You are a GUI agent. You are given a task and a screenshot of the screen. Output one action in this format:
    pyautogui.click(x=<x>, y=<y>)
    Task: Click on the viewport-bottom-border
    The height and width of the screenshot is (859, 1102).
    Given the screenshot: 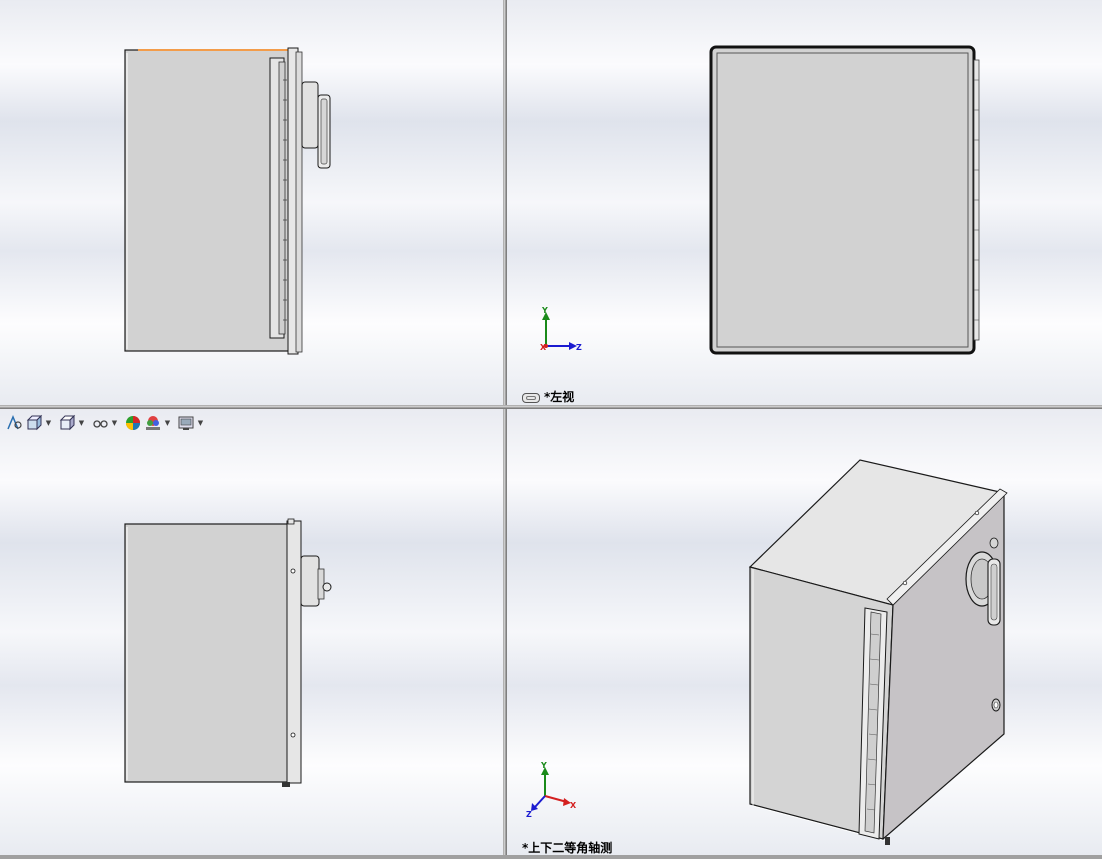 What is the action you would take?
    pyautogui.click(x=551, y=857)
    